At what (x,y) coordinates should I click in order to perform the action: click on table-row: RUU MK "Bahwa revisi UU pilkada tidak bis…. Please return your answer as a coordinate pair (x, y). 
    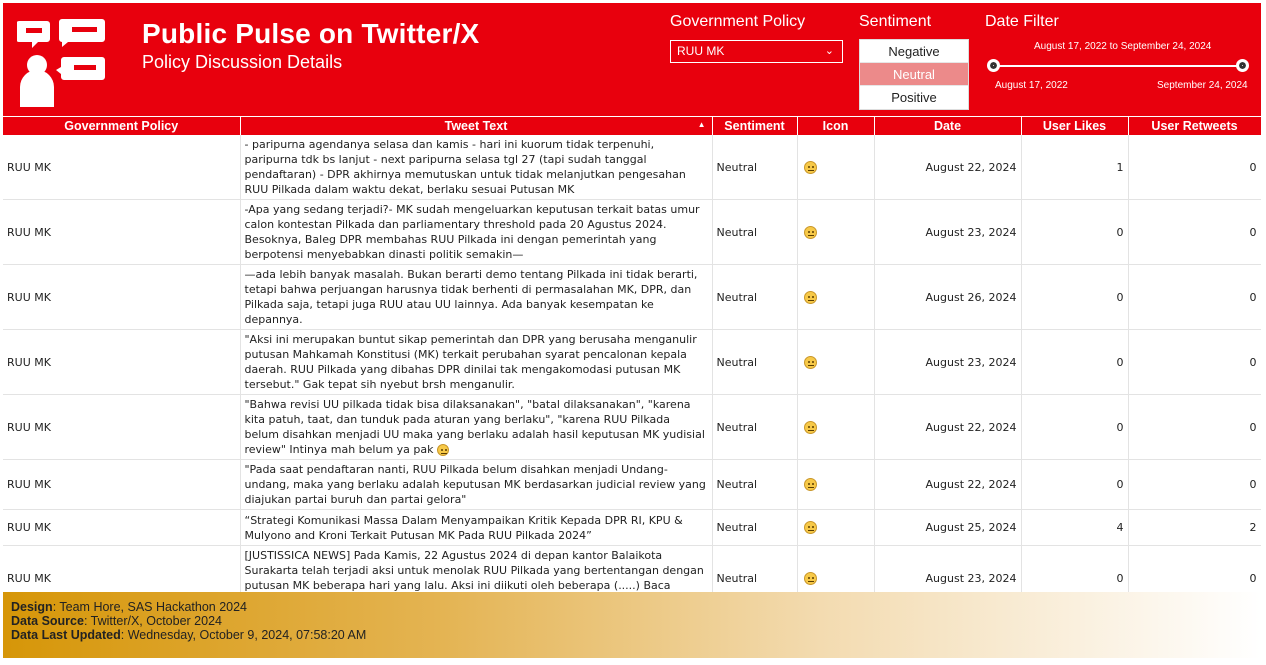
    Looking at the image, I should click on (632, 427).